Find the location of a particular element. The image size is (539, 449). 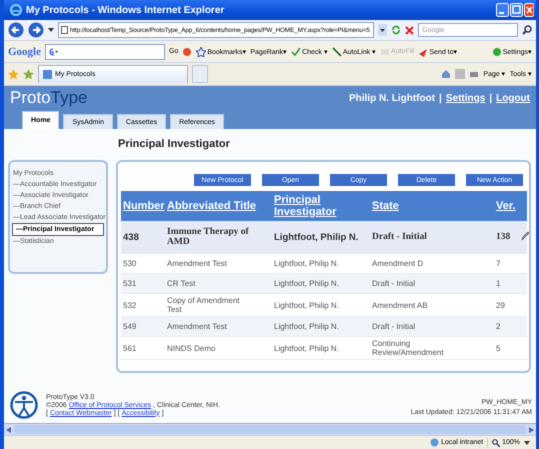

close-icon is located at coordinates (529, 10).